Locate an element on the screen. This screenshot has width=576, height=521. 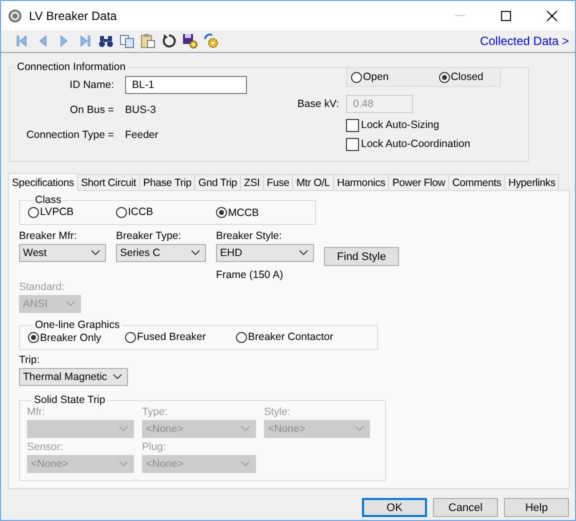
dropdown: Thermal Magnetic is located at coordinates (73, 377).